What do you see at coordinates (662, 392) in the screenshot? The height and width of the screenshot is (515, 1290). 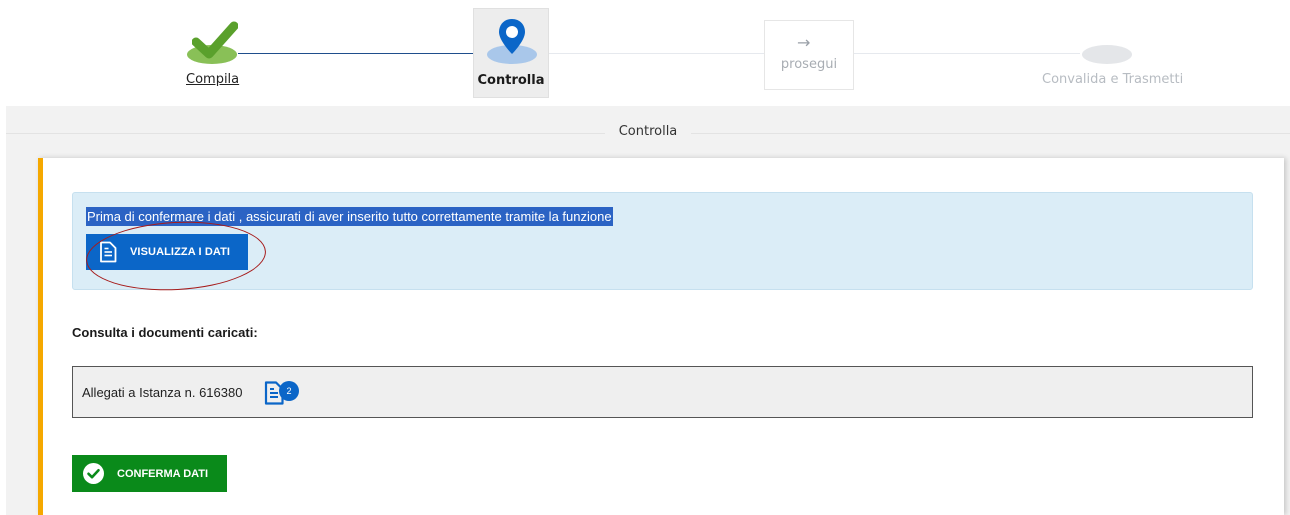 I see `attachments-panel: Allegati a Istanza n. 616380 2` at bounding box center [662, 392].